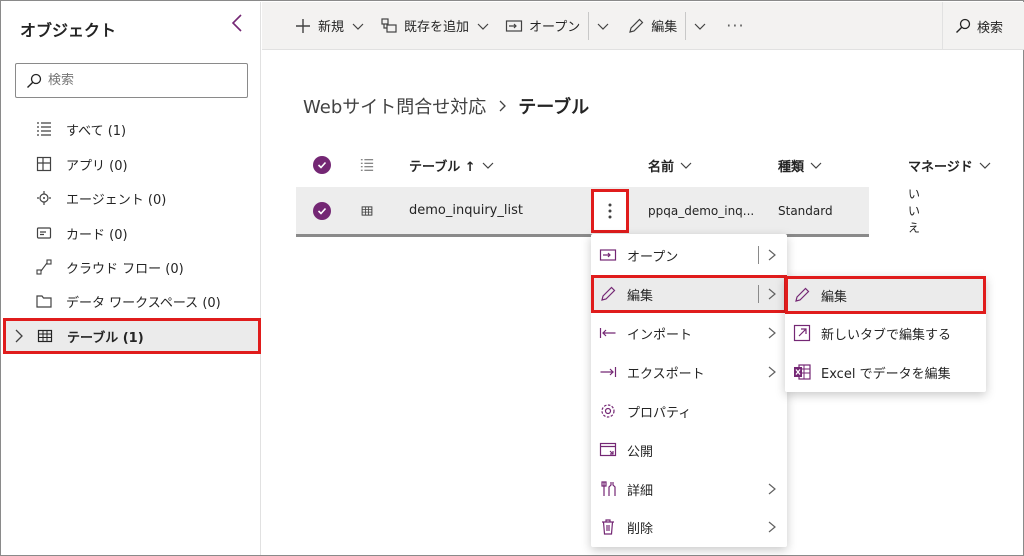 This screenshot has height=556, width=1024. I want to click on breadcrumb: Webサイト問合せ対応 テーブル, so click(446, 106).